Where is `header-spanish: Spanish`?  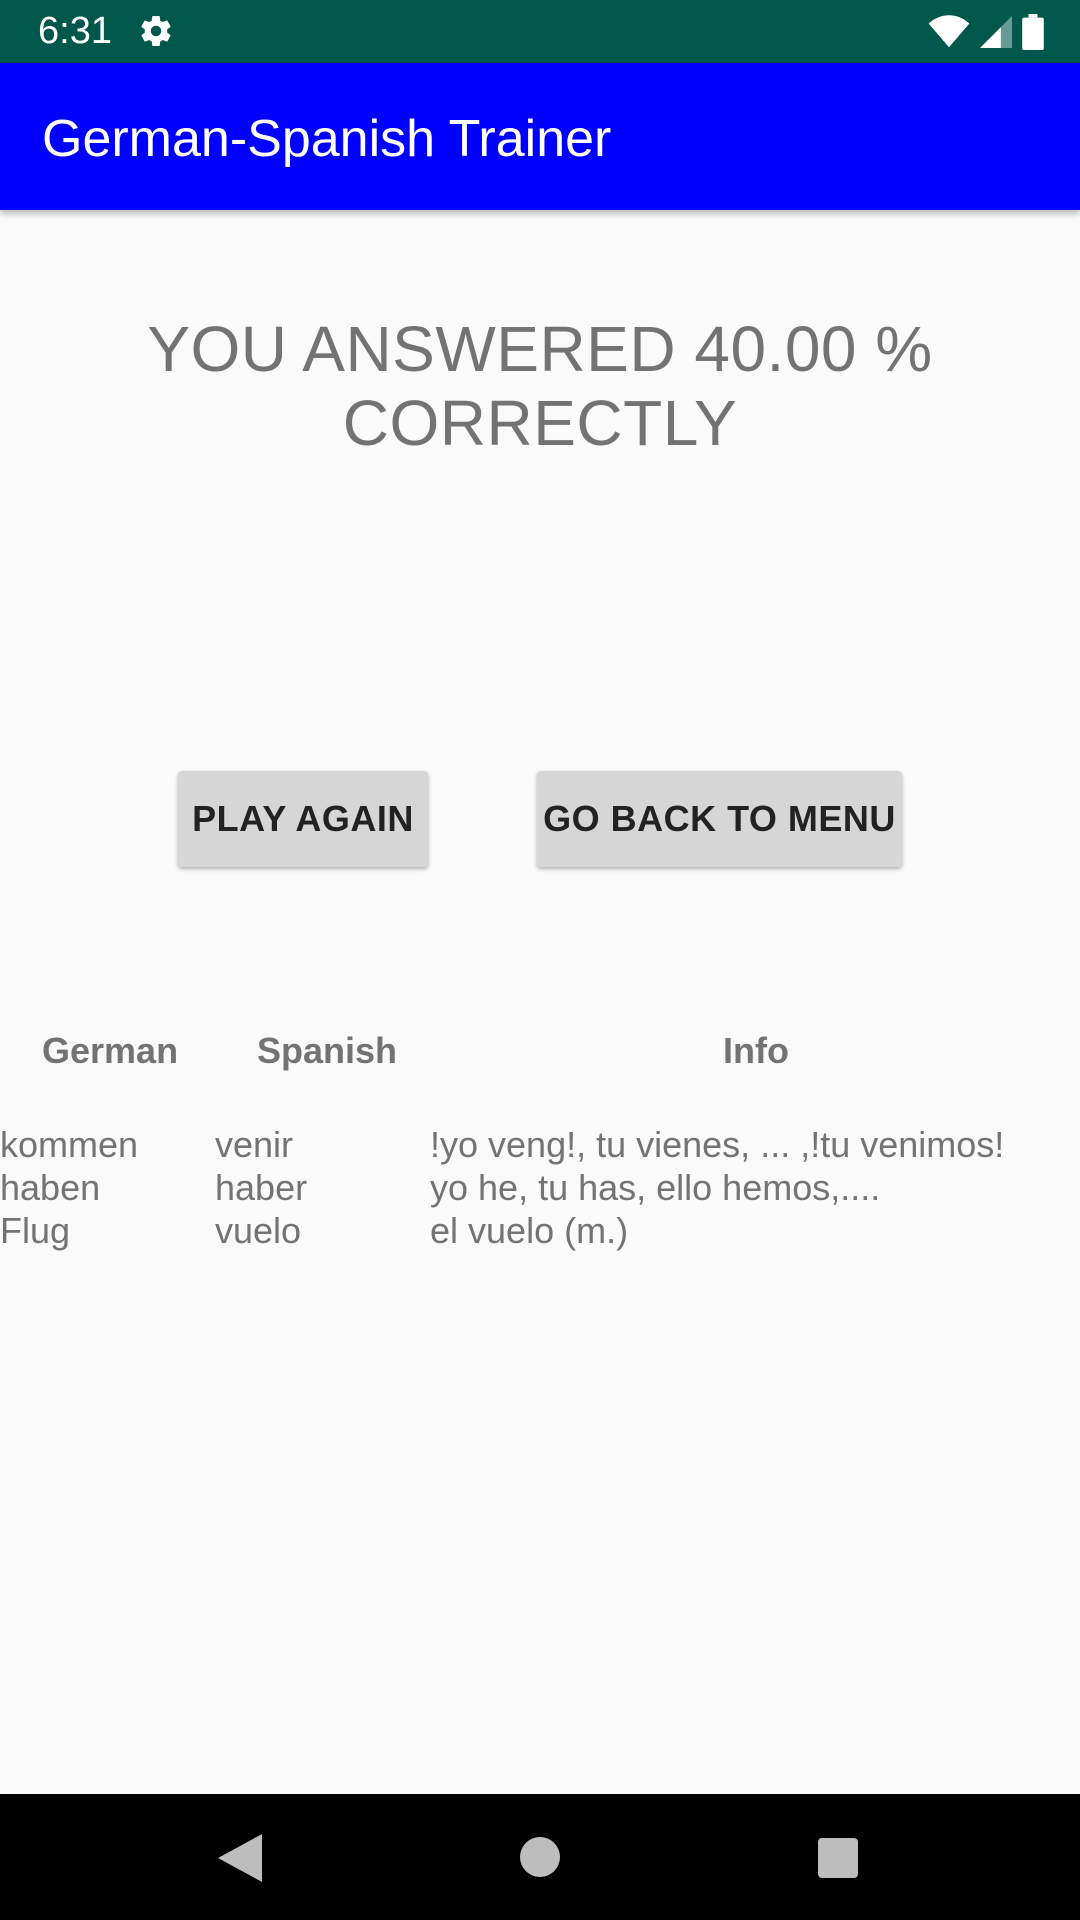
header-spanish: Spanish is located at coordinates (327, 1050).